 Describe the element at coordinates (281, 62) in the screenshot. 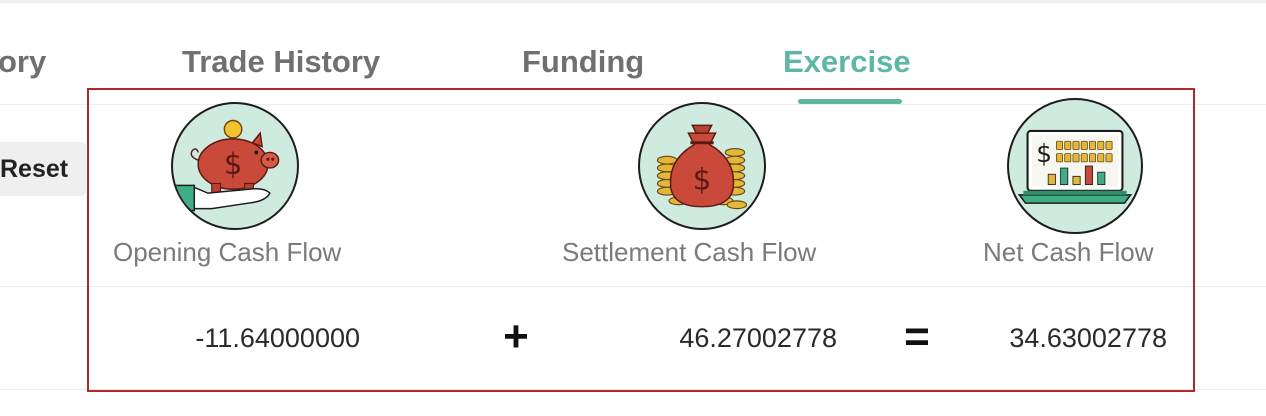

I see `tab-trade-history: Trade History` at that location.